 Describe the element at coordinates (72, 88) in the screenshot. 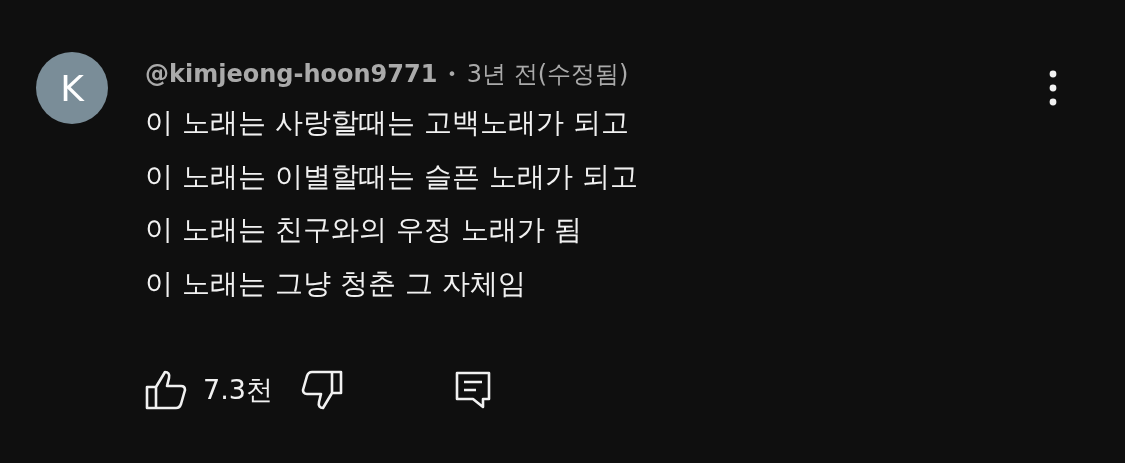

I see `avatar-letter: K` at that location.